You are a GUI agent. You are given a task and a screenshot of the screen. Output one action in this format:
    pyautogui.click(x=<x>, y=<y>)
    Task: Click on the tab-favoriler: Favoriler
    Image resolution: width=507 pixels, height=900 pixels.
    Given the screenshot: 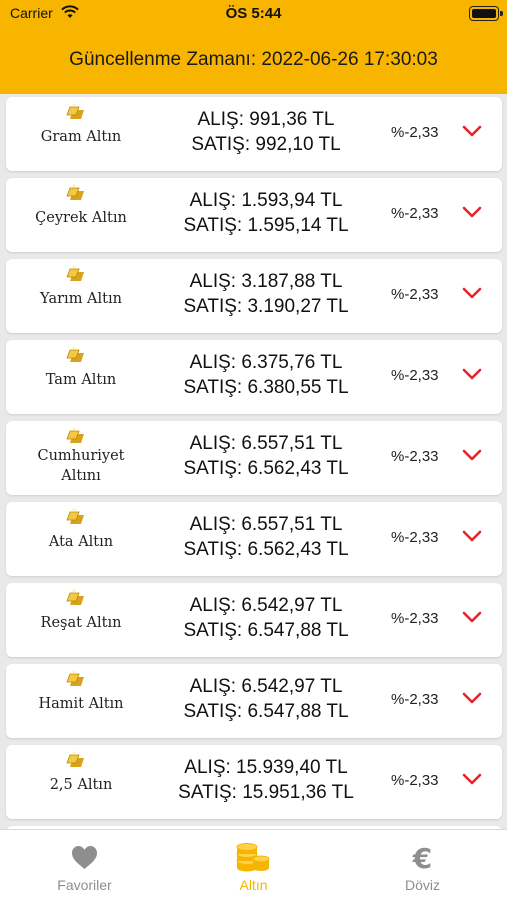 What is the action you would take?
    pyautogui.click(x=84, y=865)
    